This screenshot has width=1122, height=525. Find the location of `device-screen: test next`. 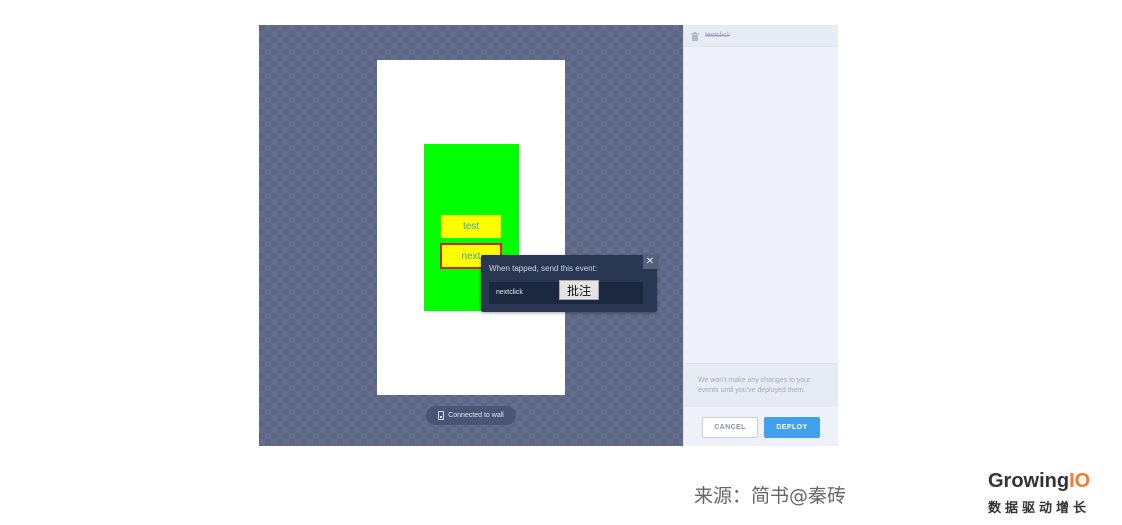

device-screen: test next is located at coordinates (471, 227).